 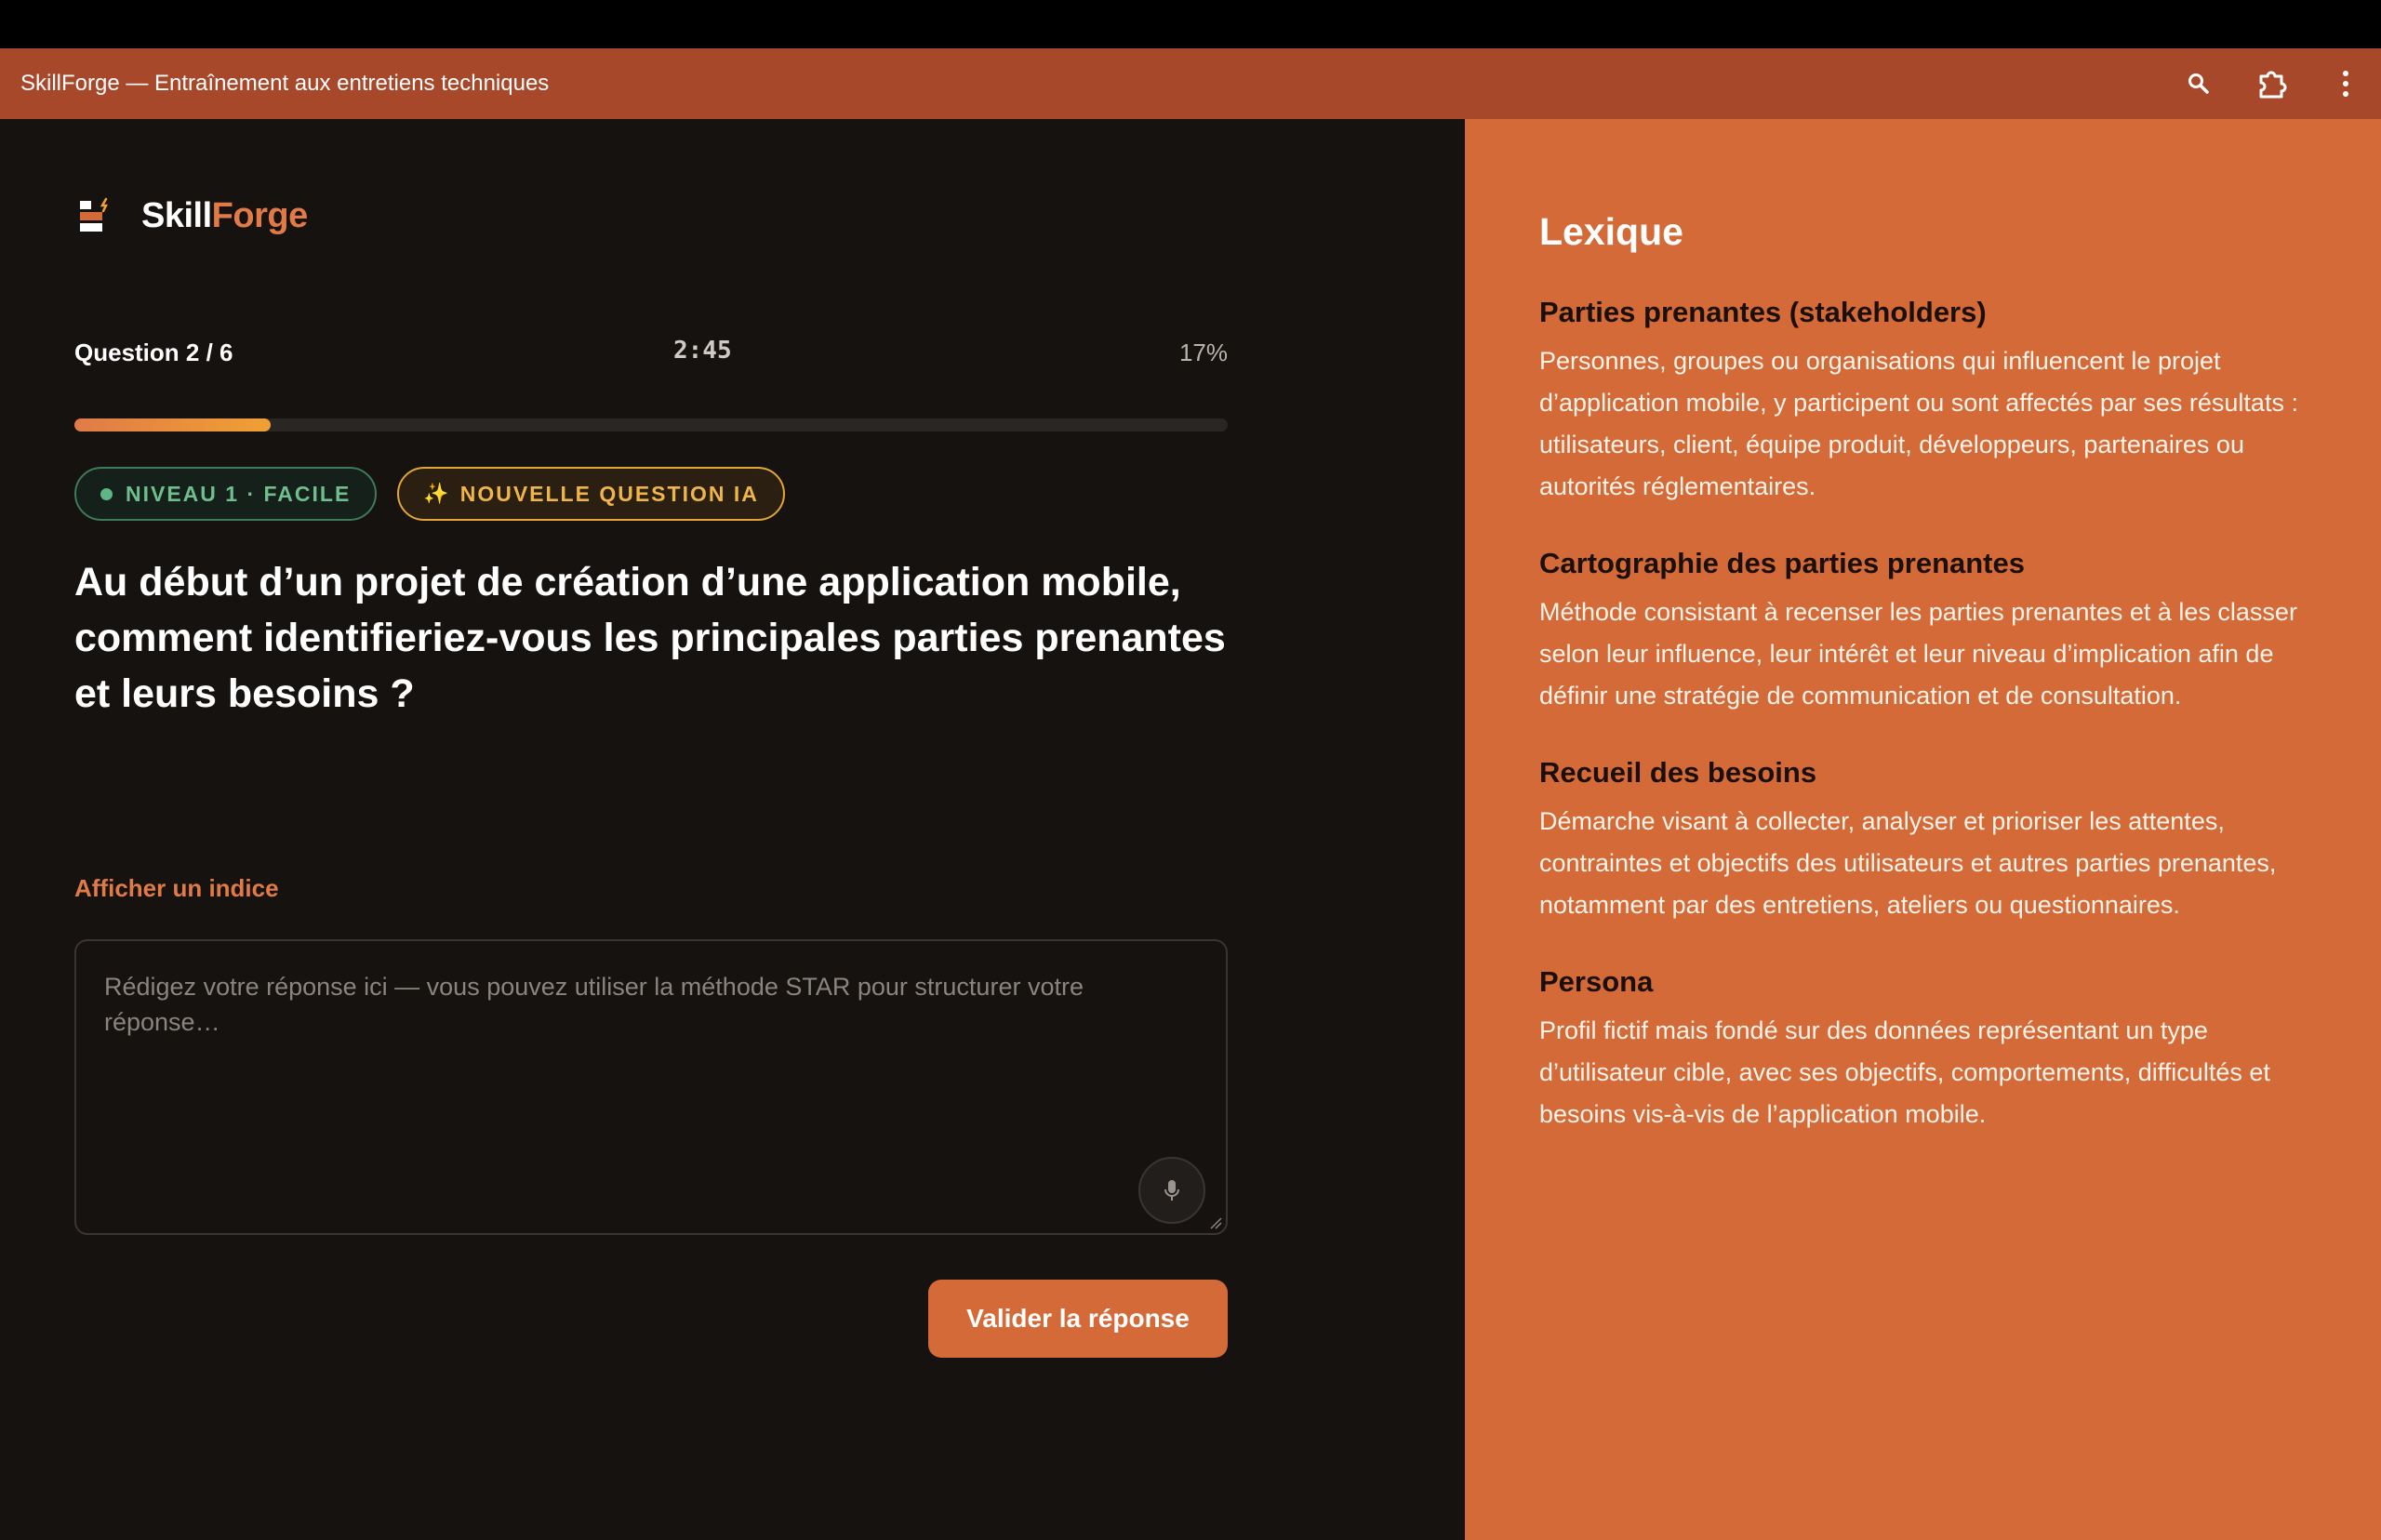 What do you see at coordinates (1215, 1222) in the screenshot?
I see `resize-handle-icon` at bounding box center [1215, 1222].